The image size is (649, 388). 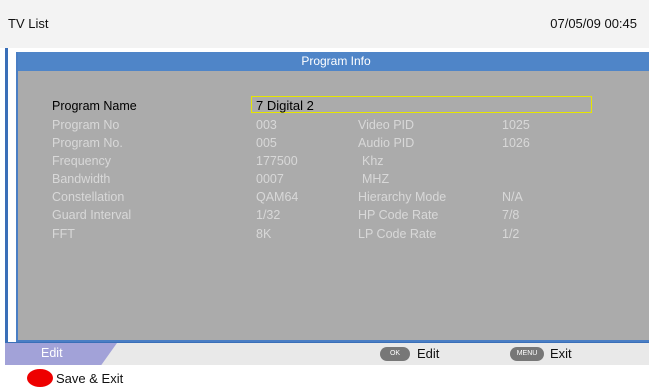 What do you see at coordinates (395, 354) in the screenshot?
I see `ok-key-icon: OK` at bounding box center [395, 354].